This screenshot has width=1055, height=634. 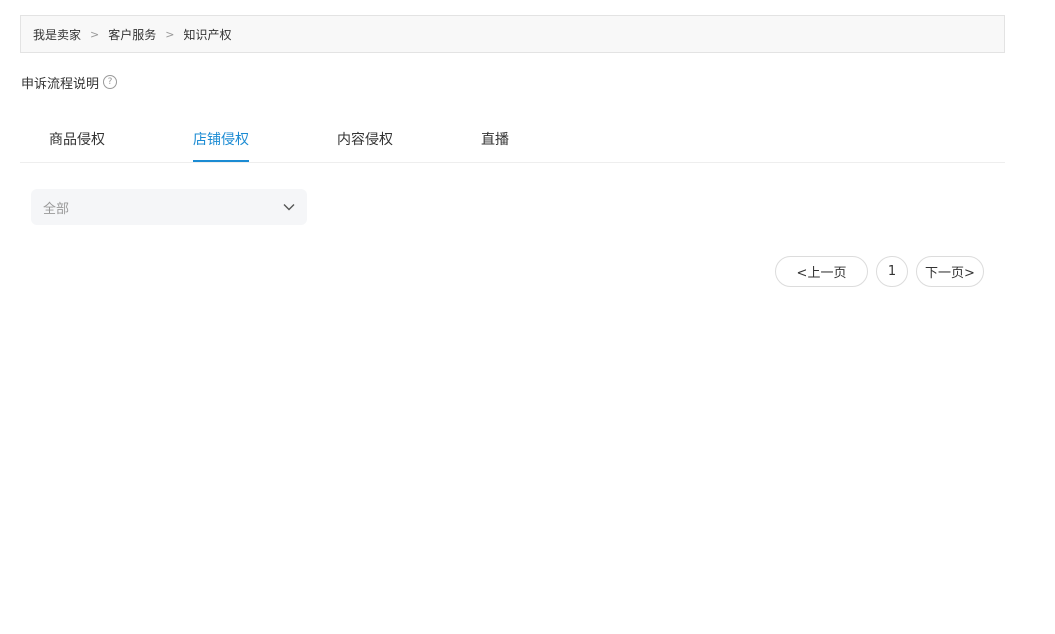 I want to click on breadcrumb-item-customer-service: 客户服务, so click(x=132, y=34).